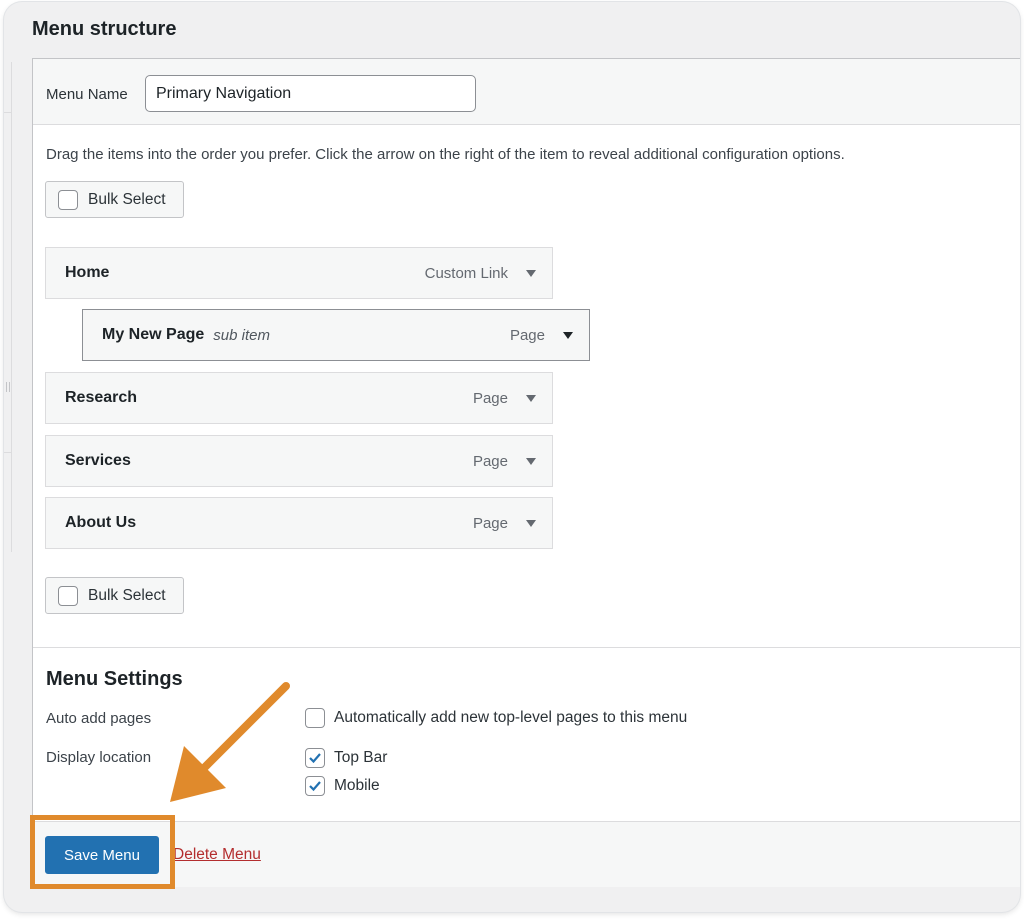 The width and height of the screenshot is (1024, 920). I want to click on menu-item-services: Services Page, so click(299, 461).